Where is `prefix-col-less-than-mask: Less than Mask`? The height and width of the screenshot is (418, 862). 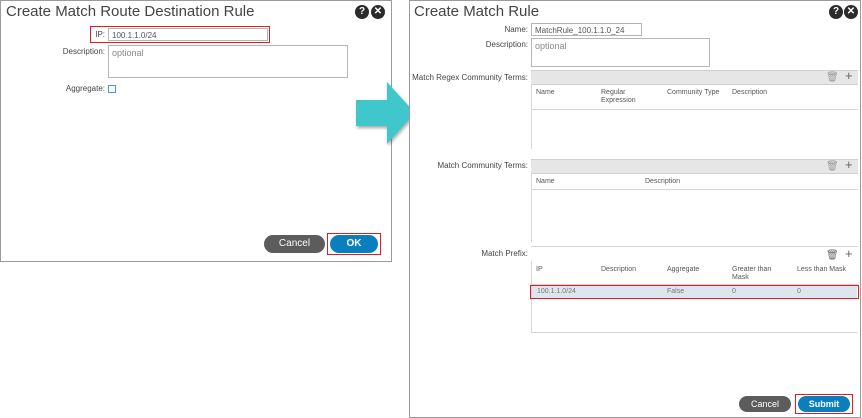 prefix-col-less-than-mask: Less than Mask is located at coordinates (822, 269).